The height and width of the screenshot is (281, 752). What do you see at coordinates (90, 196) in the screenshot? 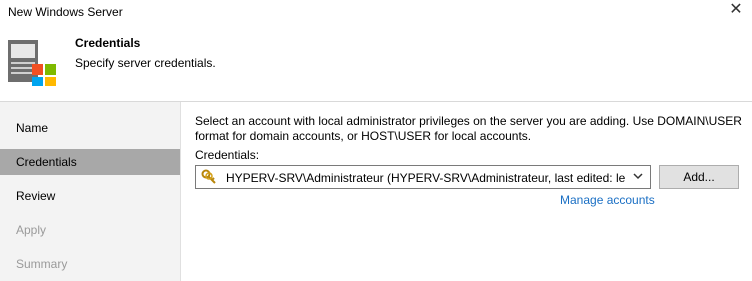
I see `sidebar-item-review: Review` at bounding box center [90, 196].